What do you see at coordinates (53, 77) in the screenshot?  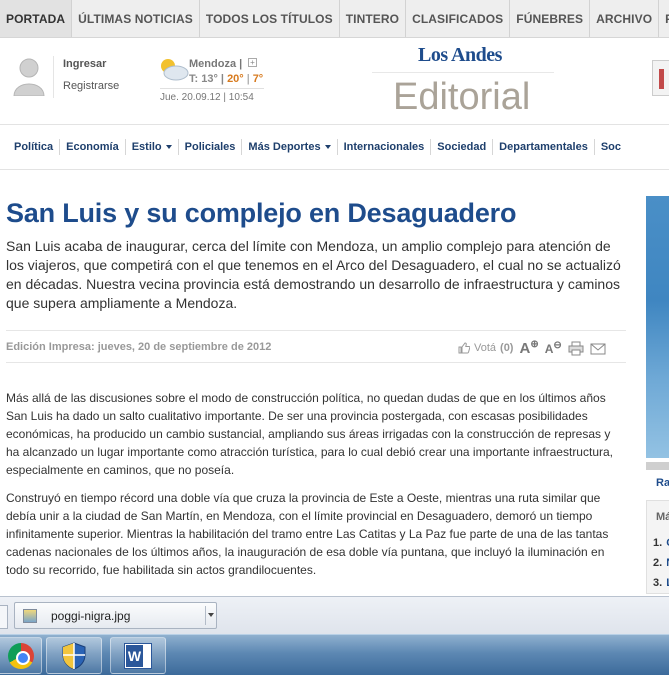 I see `user-divider` at bounding box center [53, 77].